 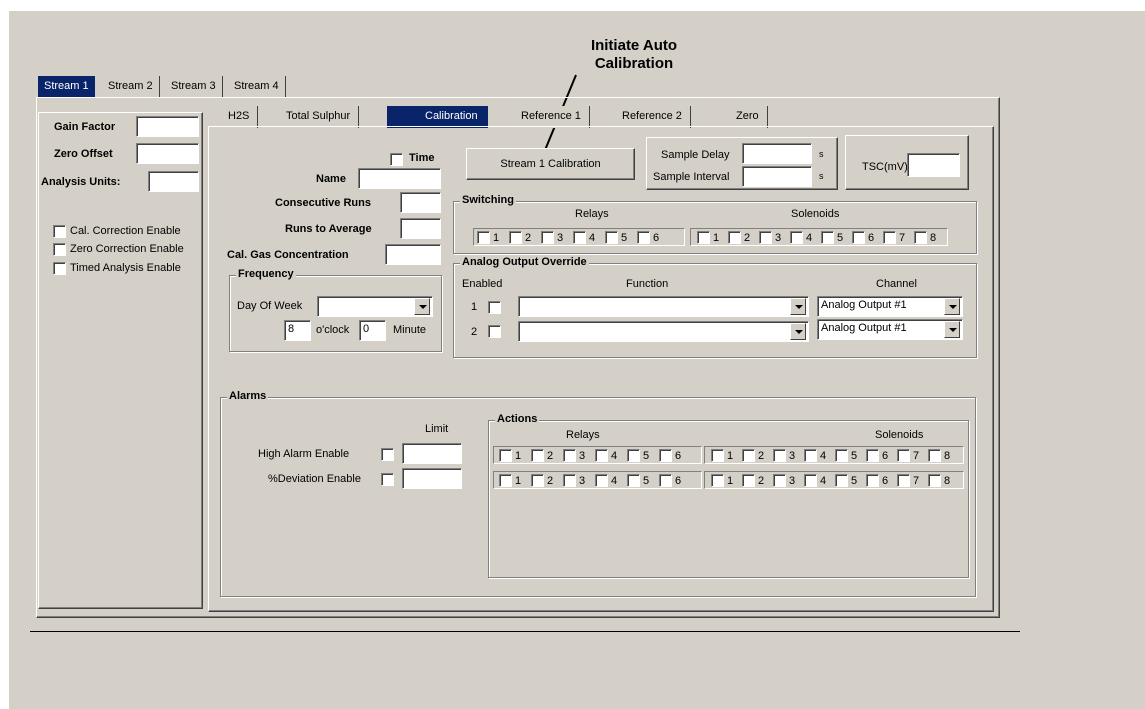 I want to click on tab-h2s: H2S, so click(x=239, y=117).